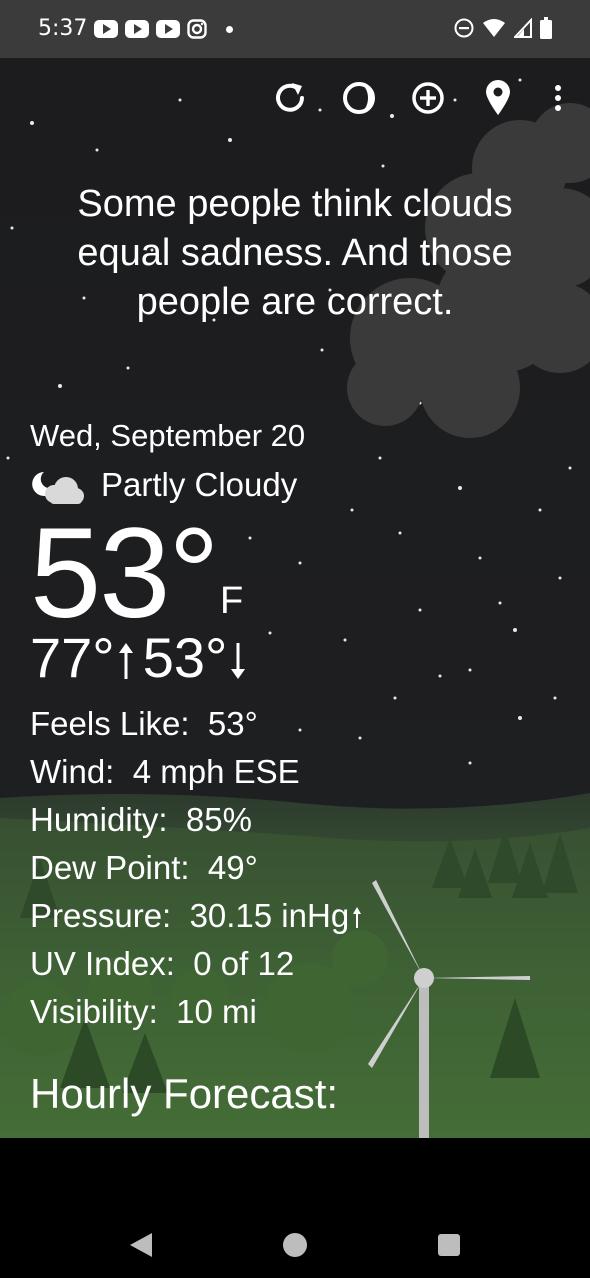 The image size is (590, 1278). What do you see at coordinates (218, 819) in the screenshot?
I see `detail-value: 85%` at bounding box center [218, 819].